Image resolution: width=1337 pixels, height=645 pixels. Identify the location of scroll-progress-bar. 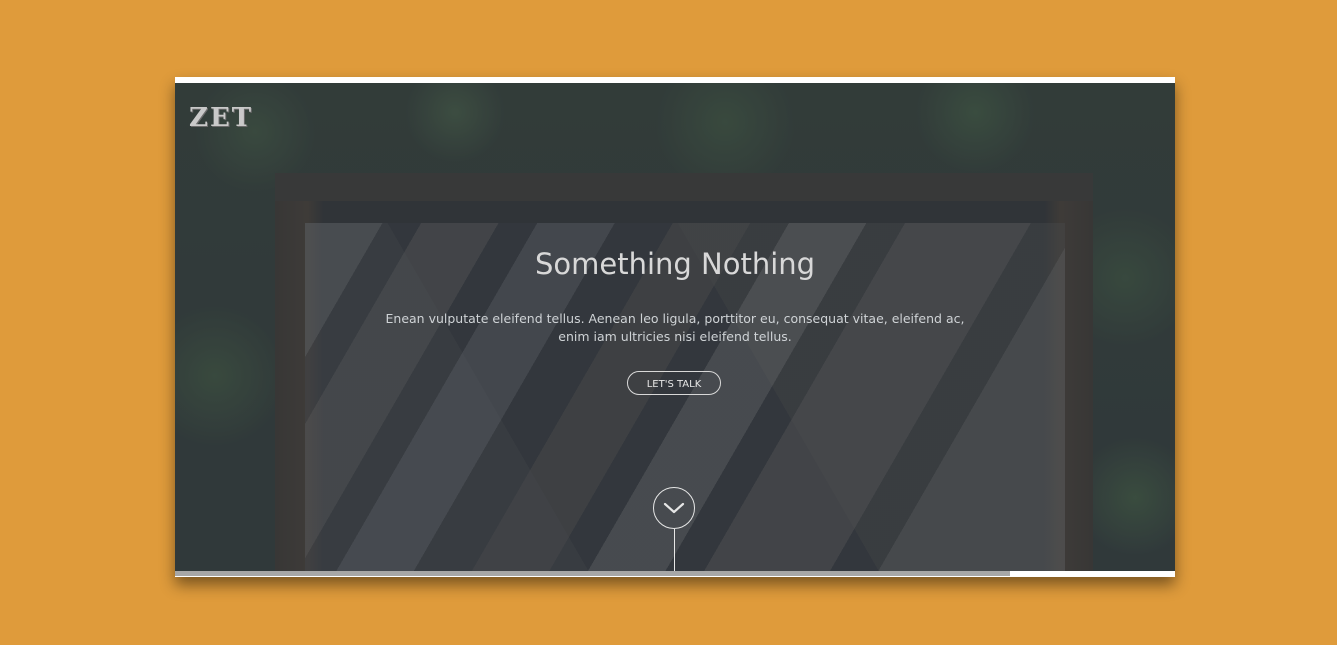
(675, 573).